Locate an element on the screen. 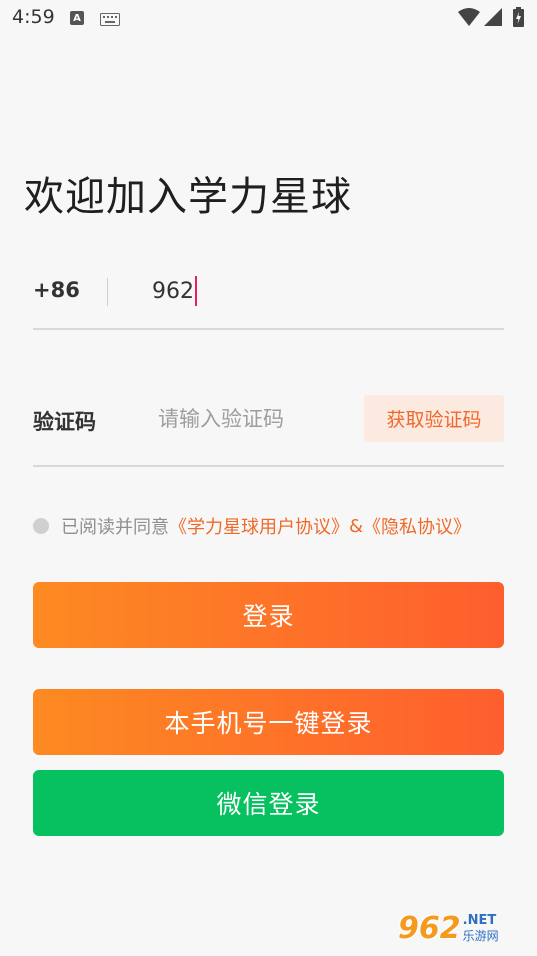  text-caret is located at coordinates (196, 291).